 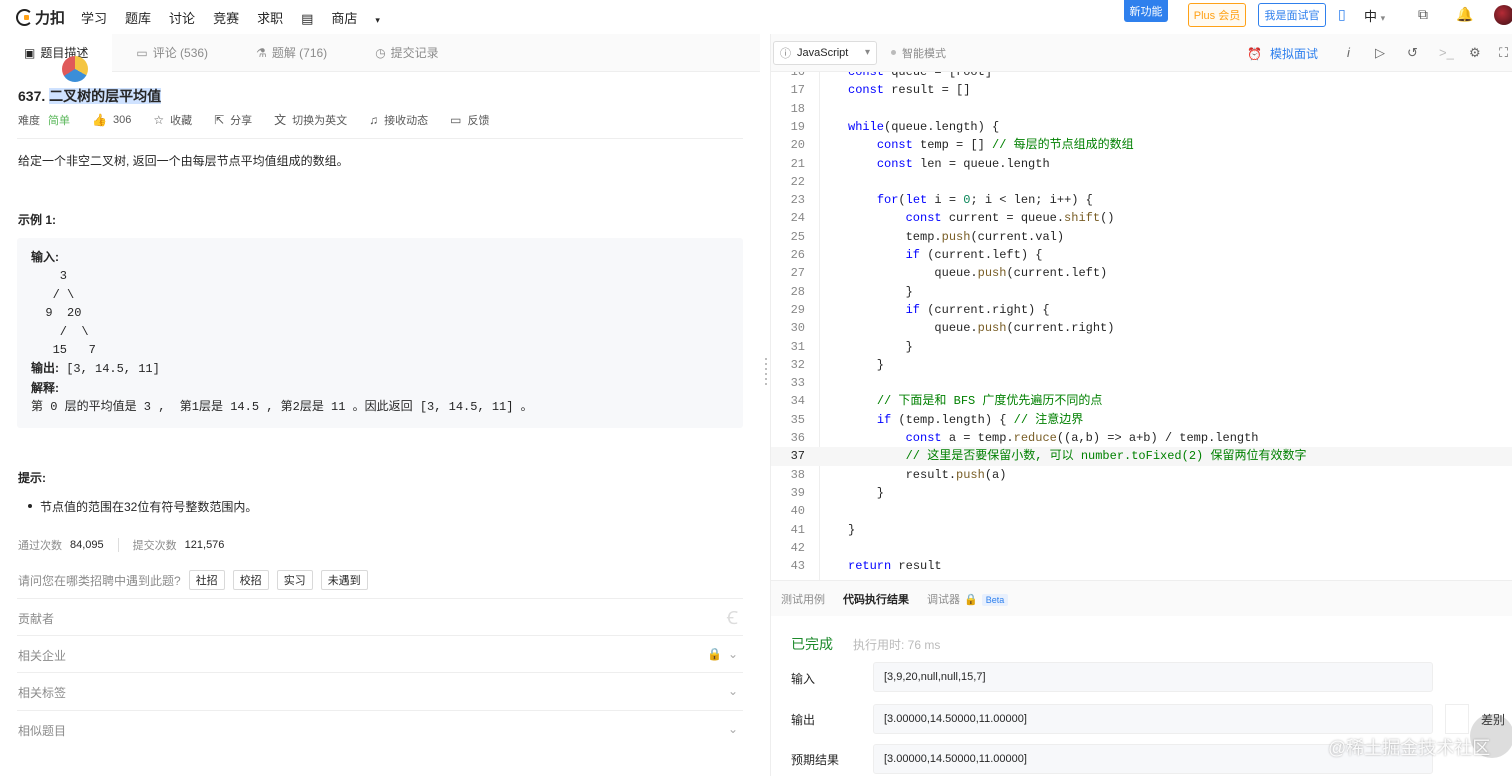 What do you see at coordinates (172, 120) in the screenshot?
I see `favorite-button: ☆ 收藏` at bounding box center [172, 120].